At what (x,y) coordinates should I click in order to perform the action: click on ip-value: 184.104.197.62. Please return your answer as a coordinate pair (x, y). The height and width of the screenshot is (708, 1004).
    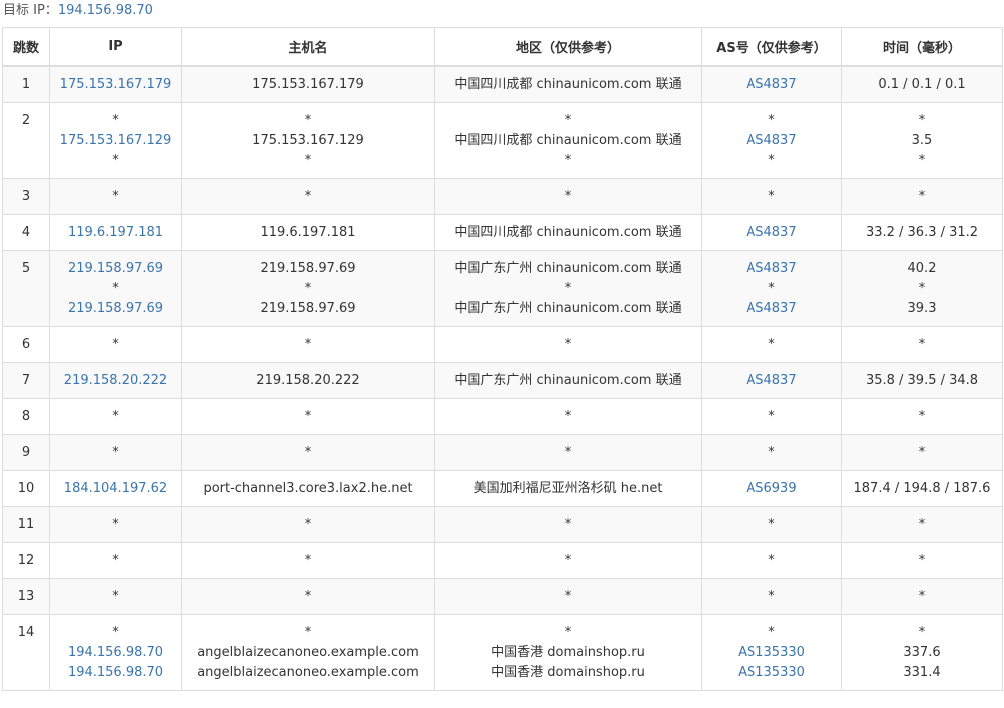
    Looking at the image, I should click on (115, 489).